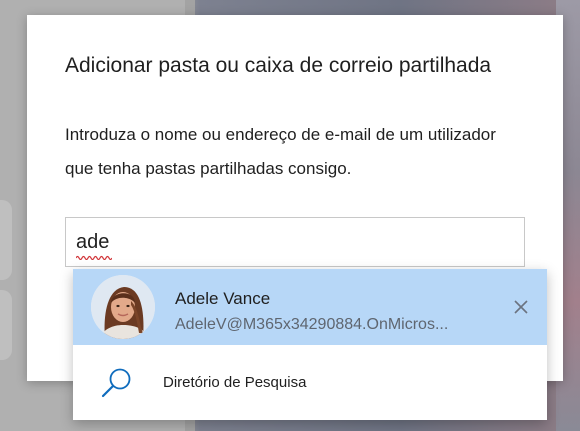 This screenshot has width=580, height=431. I want to click on person-name: Adele Vance, so click(223, 298).